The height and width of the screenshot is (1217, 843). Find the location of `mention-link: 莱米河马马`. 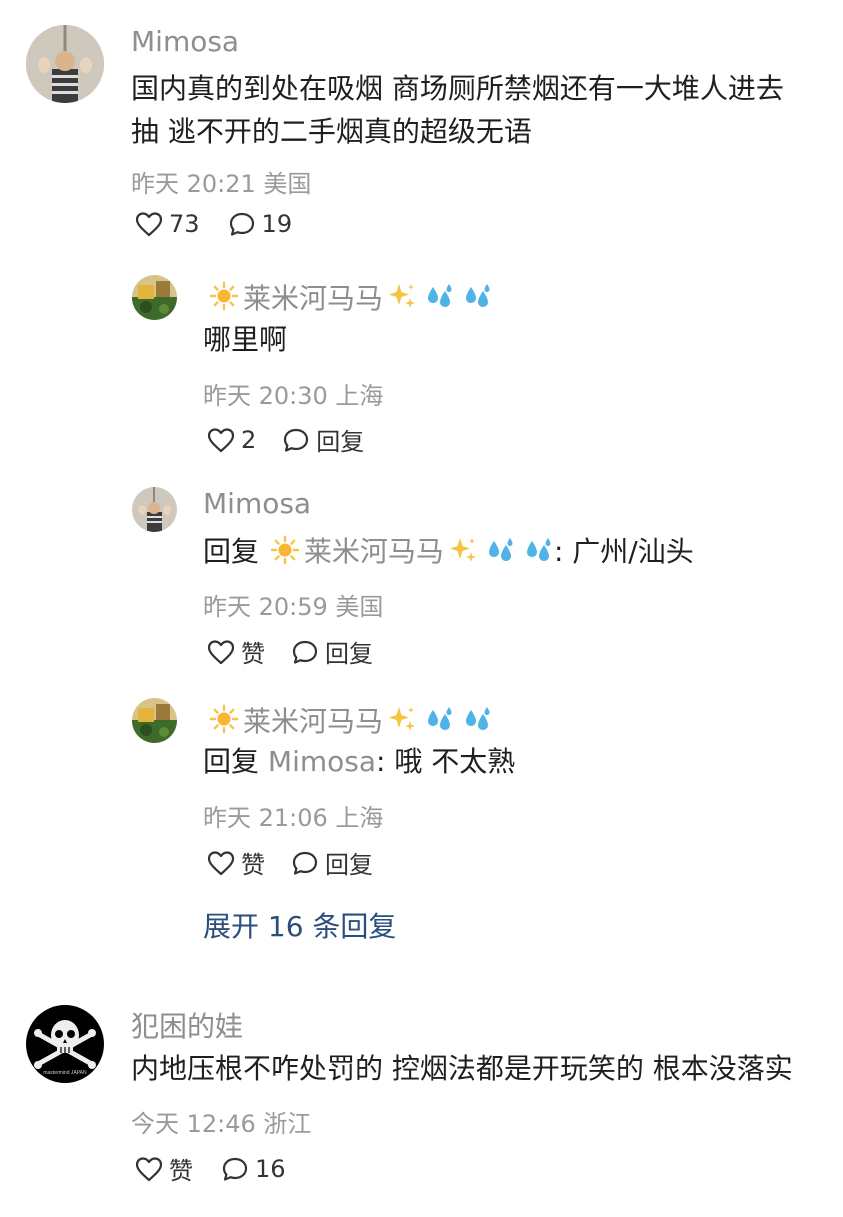

mention-link: 莱米河马马 is located at coordinates (411, 551).